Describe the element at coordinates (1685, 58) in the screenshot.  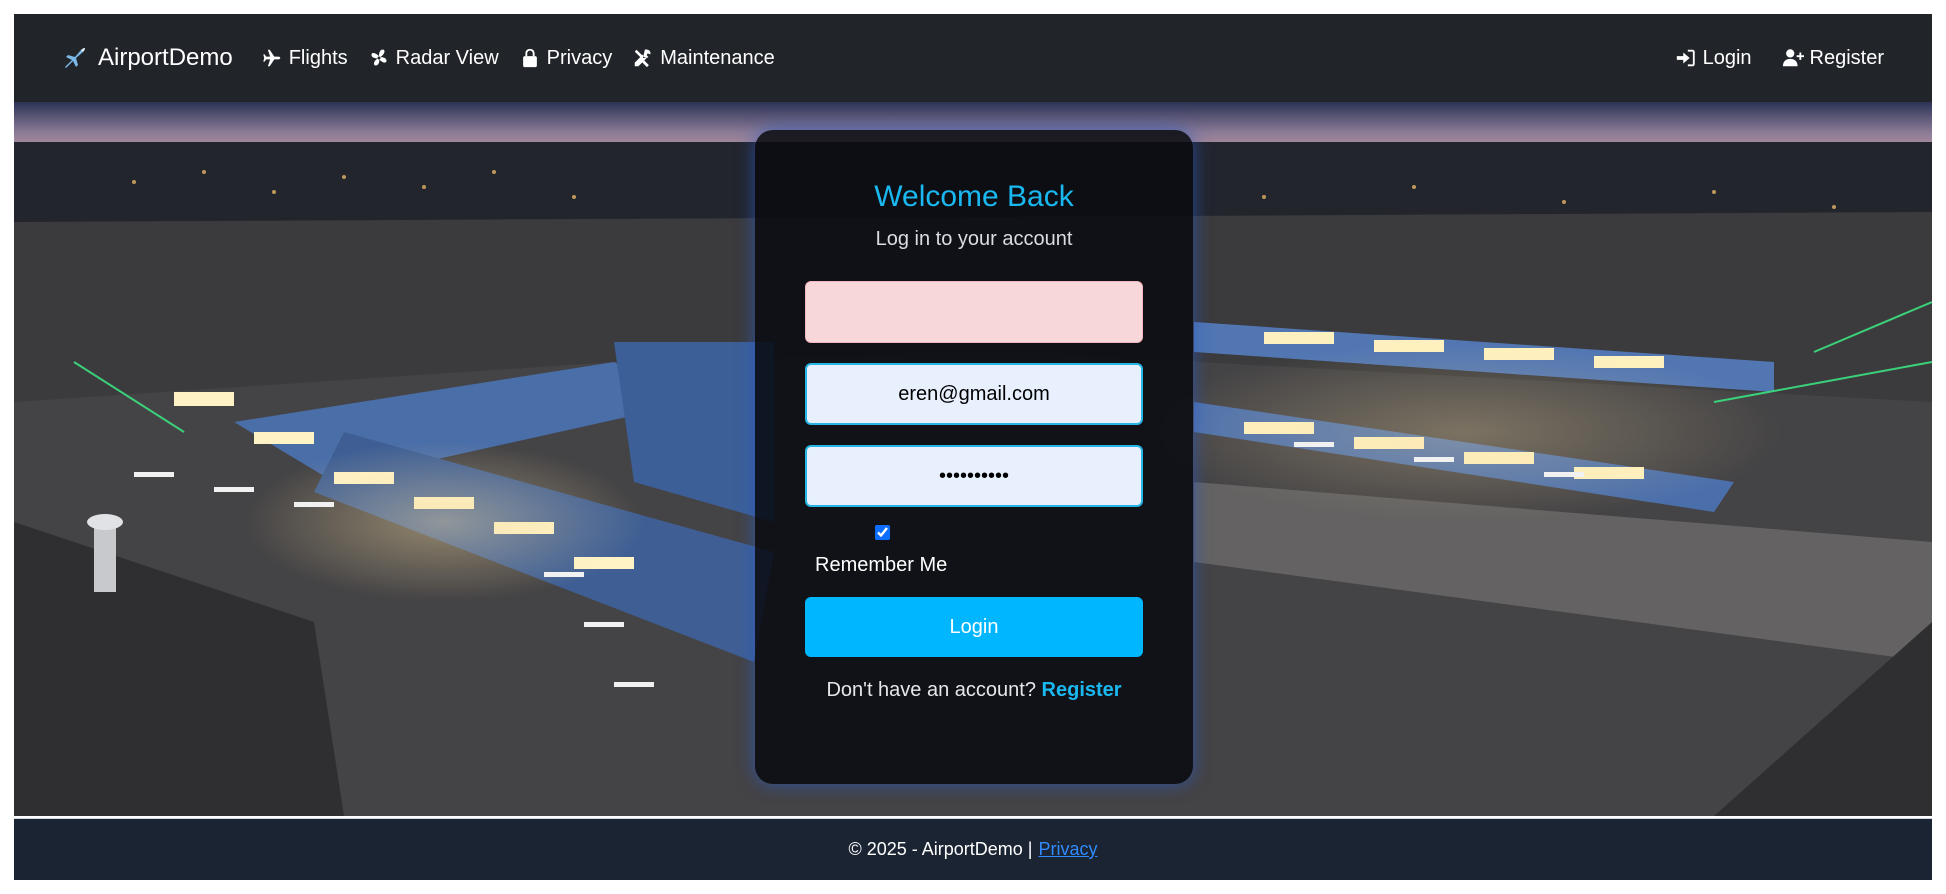
I see `sign-in-icon` at that location.